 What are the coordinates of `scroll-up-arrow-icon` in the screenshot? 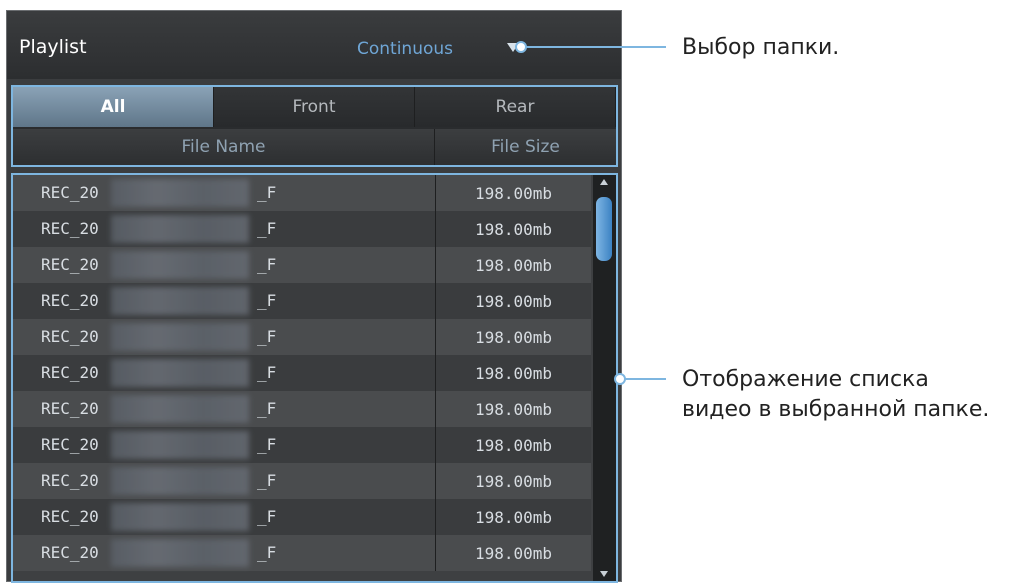 It's located at (604, 182).